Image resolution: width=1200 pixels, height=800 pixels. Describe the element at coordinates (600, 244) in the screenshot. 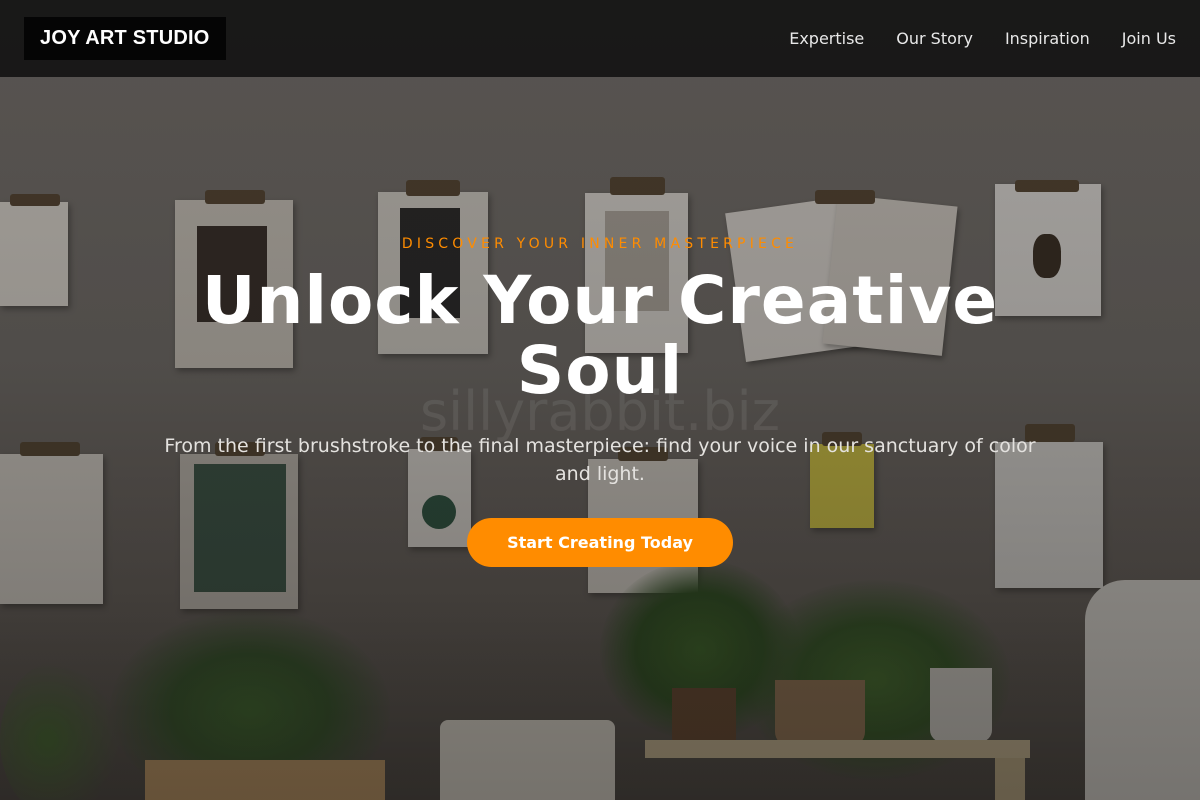

I see `hero-eyebrow: DISCOVER YOUR INNER MASTERPIECE` at that location.